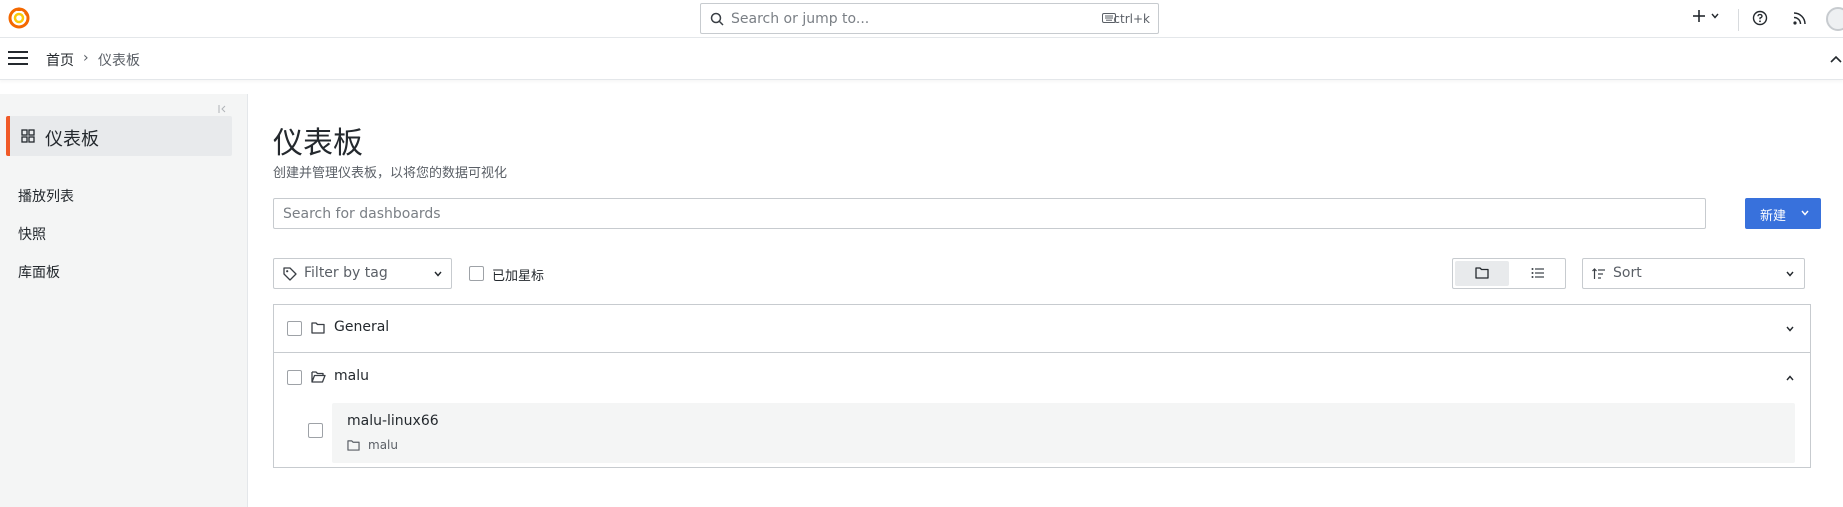 This screenshot has height=507, width=1843. What do you see at coordinates (1131, 19) in the screenshot?
I see `search-shortcut: ctrl+k` at bounding box center [1131, 19].